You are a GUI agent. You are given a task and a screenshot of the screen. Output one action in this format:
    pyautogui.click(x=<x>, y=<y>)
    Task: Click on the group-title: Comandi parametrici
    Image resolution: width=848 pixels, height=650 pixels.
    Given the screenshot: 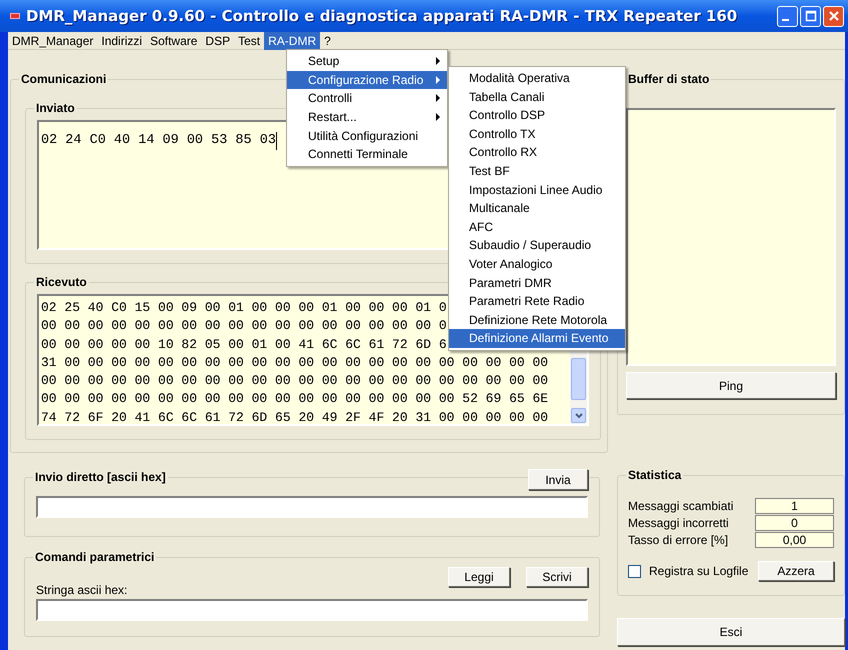 What is the action you would take?
    pyautogui.click(x=94, y=557)
    